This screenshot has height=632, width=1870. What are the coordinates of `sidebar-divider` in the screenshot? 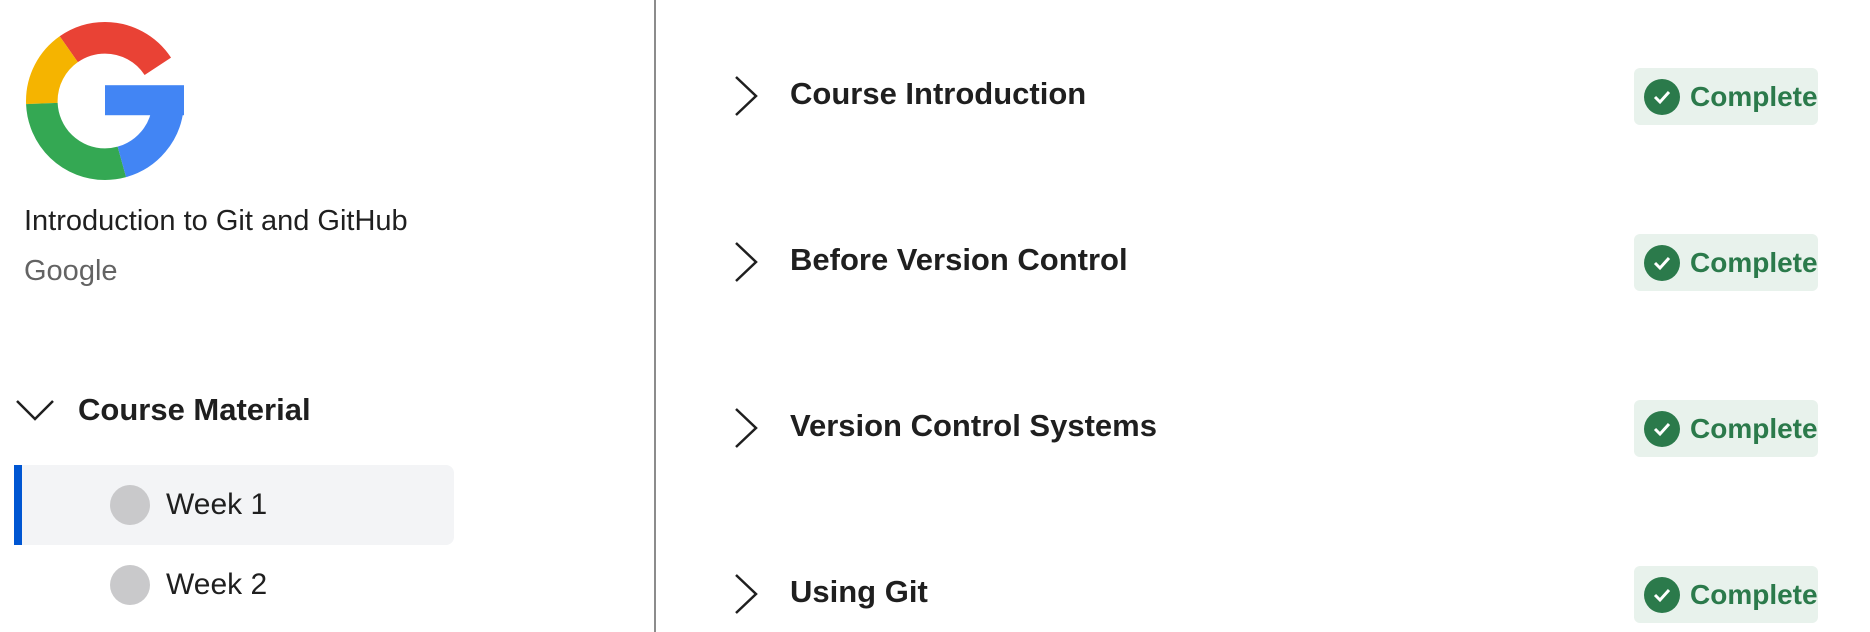 It's located at (655, 316).